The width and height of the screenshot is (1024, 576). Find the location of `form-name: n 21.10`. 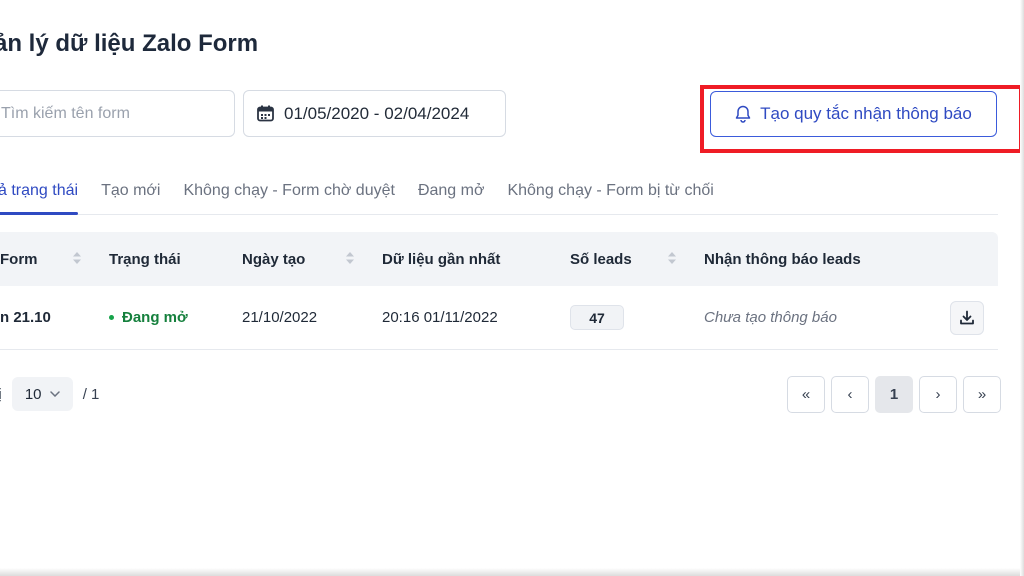

form-name: n 21.10 is located at coordinates (25, 317).